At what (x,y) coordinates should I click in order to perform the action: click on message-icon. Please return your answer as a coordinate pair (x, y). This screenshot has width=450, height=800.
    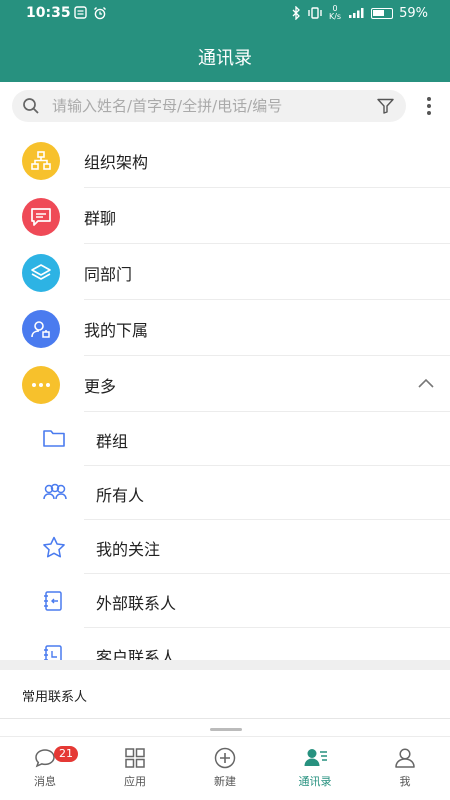
    Looking at the image, I should click on (45, 758).